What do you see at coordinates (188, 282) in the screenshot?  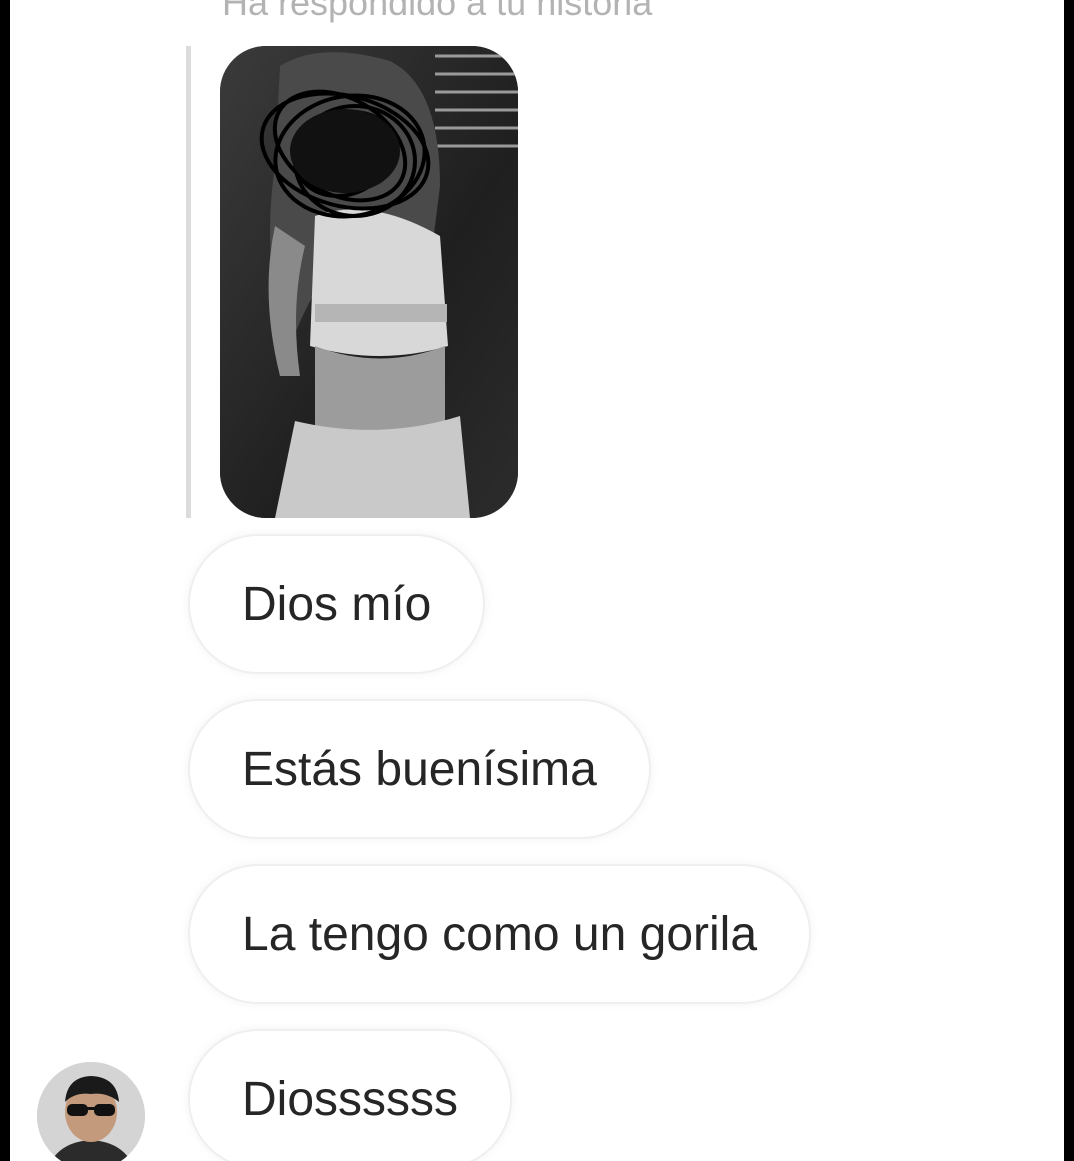 I see `story-reply-bar` at bounding box center [188, 282].